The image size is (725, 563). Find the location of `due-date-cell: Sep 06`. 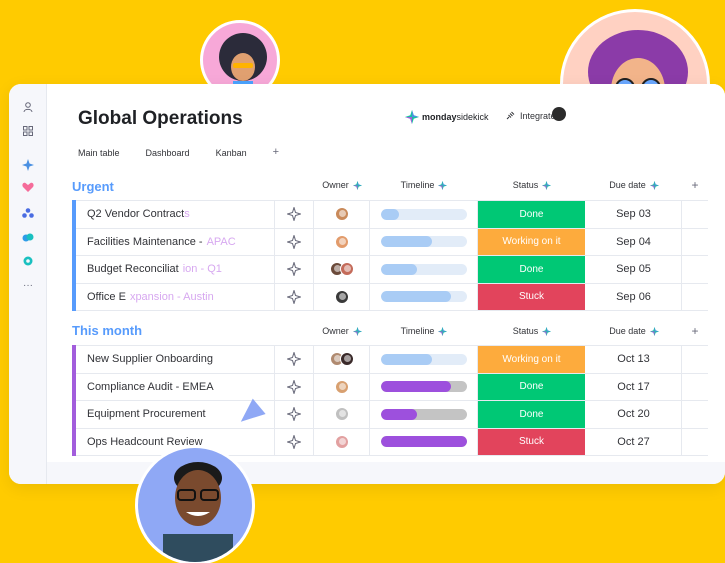

due-date-cell: Sep 06 is located at coordinates (634, 296).